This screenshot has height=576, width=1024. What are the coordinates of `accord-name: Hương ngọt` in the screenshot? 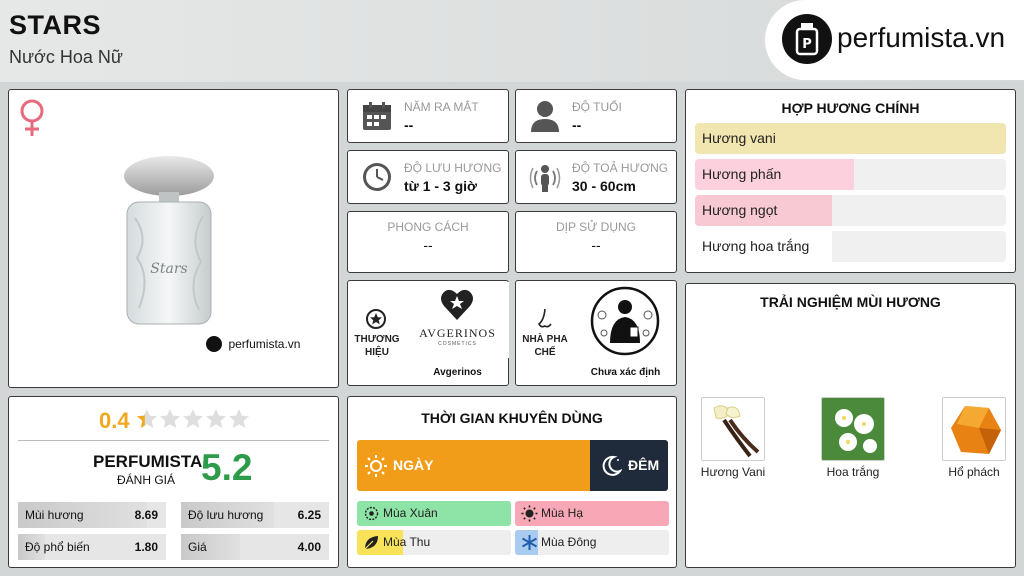 It's located at (740, 210).